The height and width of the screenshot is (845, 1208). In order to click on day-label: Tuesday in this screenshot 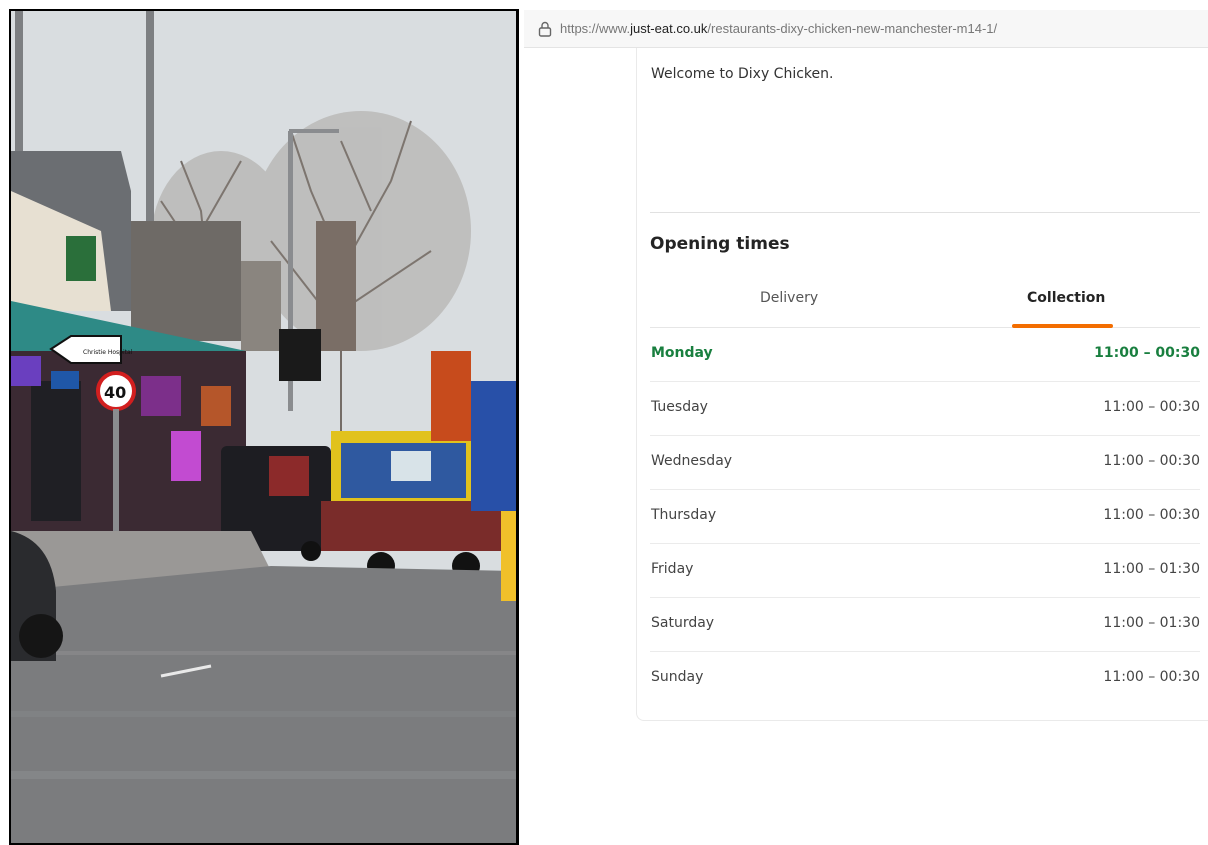, I will do `click(679, 407)`.